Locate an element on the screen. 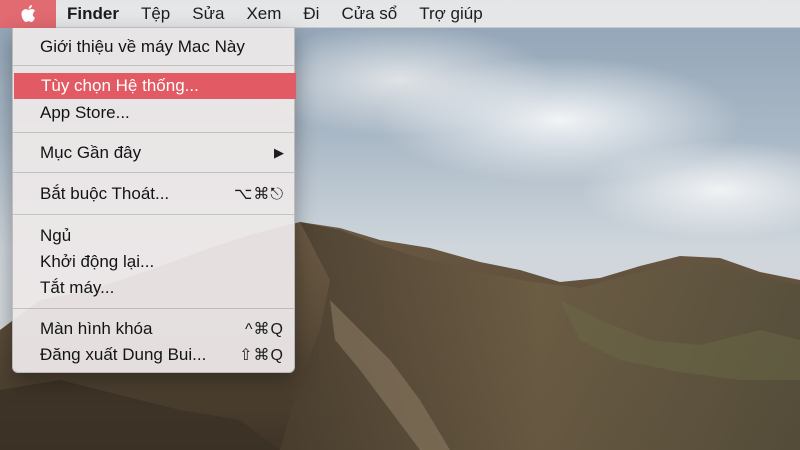 The width and height of the screenshot is (800, 450). menu-edit: Sửa is located at coordinates (208, 14).